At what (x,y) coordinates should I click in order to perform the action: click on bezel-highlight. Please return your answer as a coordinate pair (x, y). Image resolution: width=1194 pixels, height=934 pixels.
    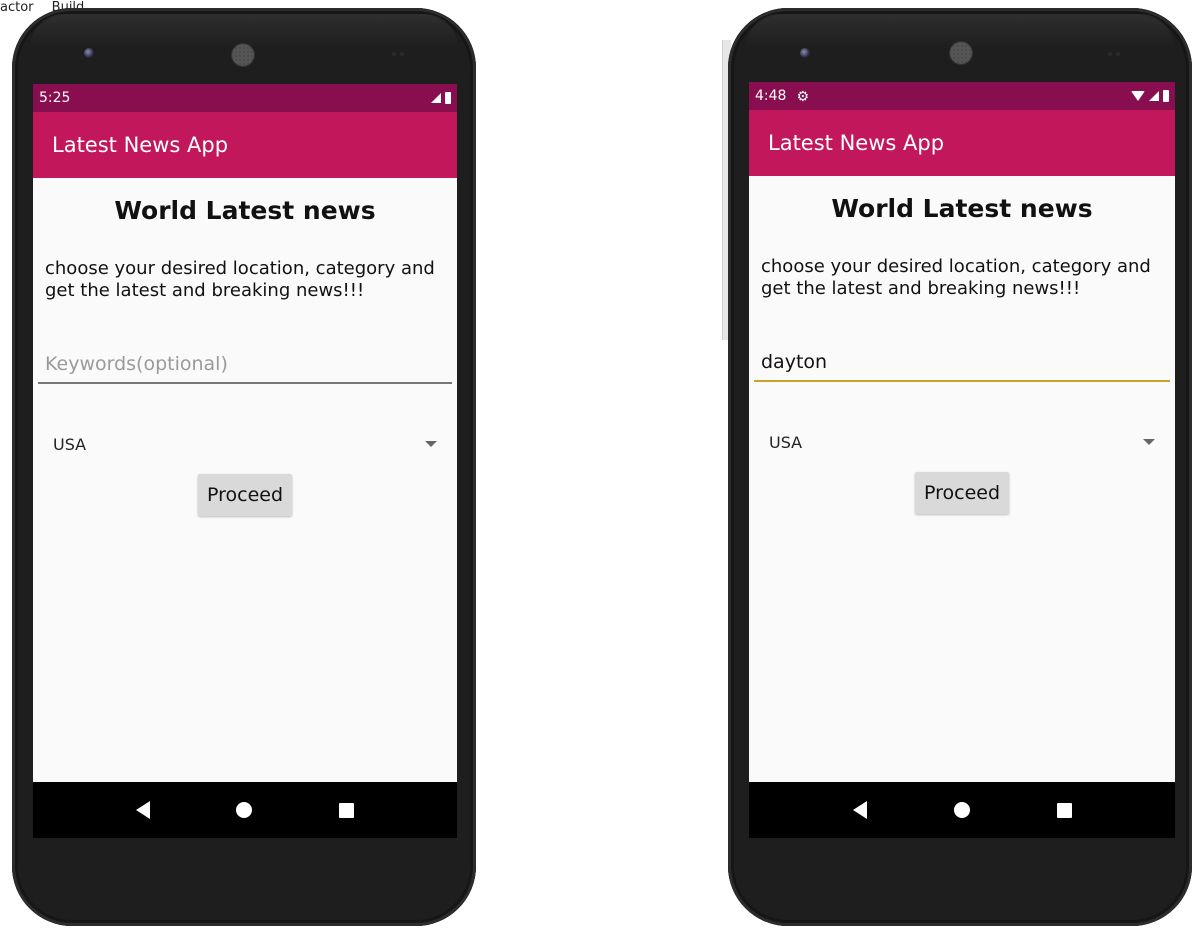
    Looking at the image, I should click on (244, 31).